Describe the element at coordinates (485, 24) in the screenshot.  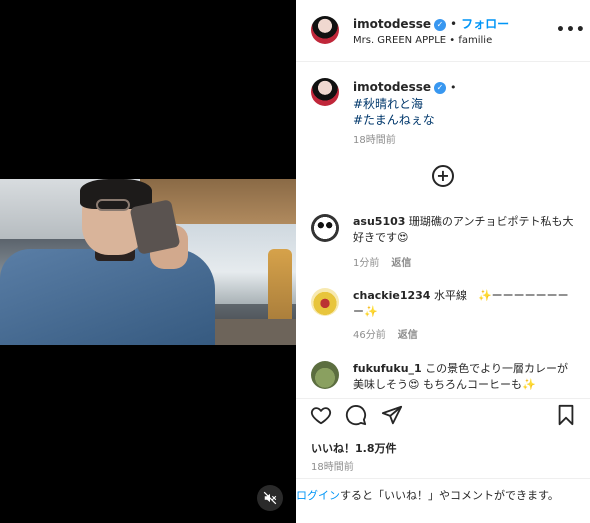
I see `follow-button: フォロー` at that location.